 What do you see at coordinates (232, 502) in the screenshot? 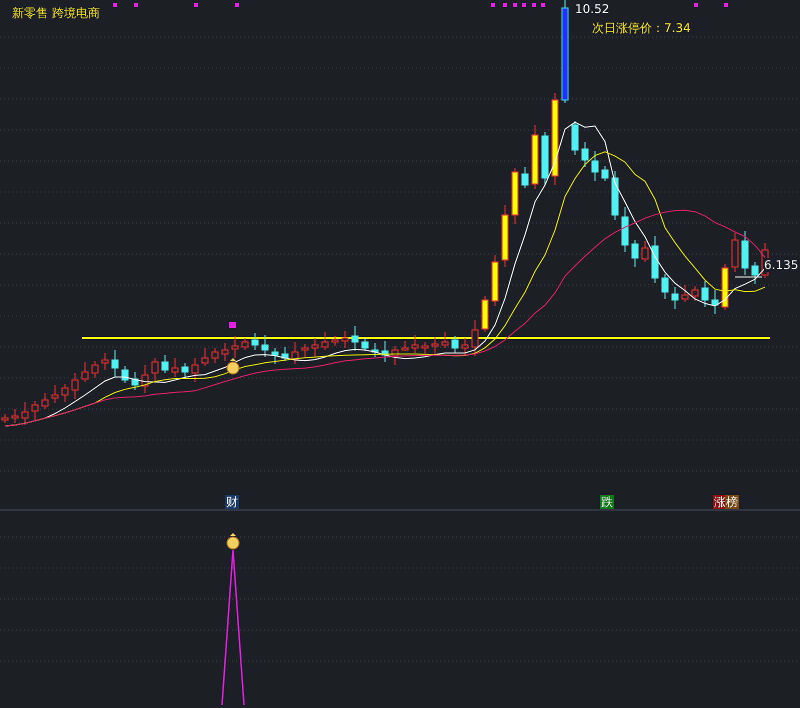
I see `signal-tag: 财` at bounding box center [232, 502].